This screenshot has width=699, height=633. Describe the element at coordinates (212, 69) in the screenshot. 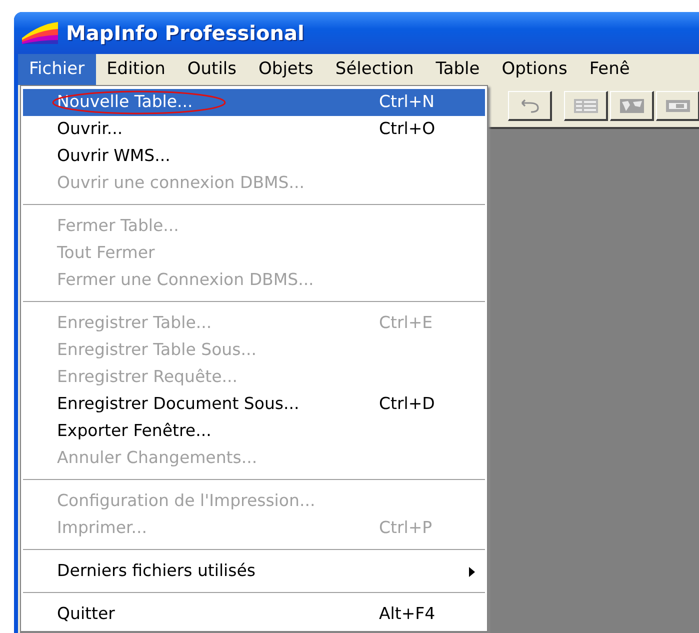

I see `menu-bar-item: Outils` at that location.